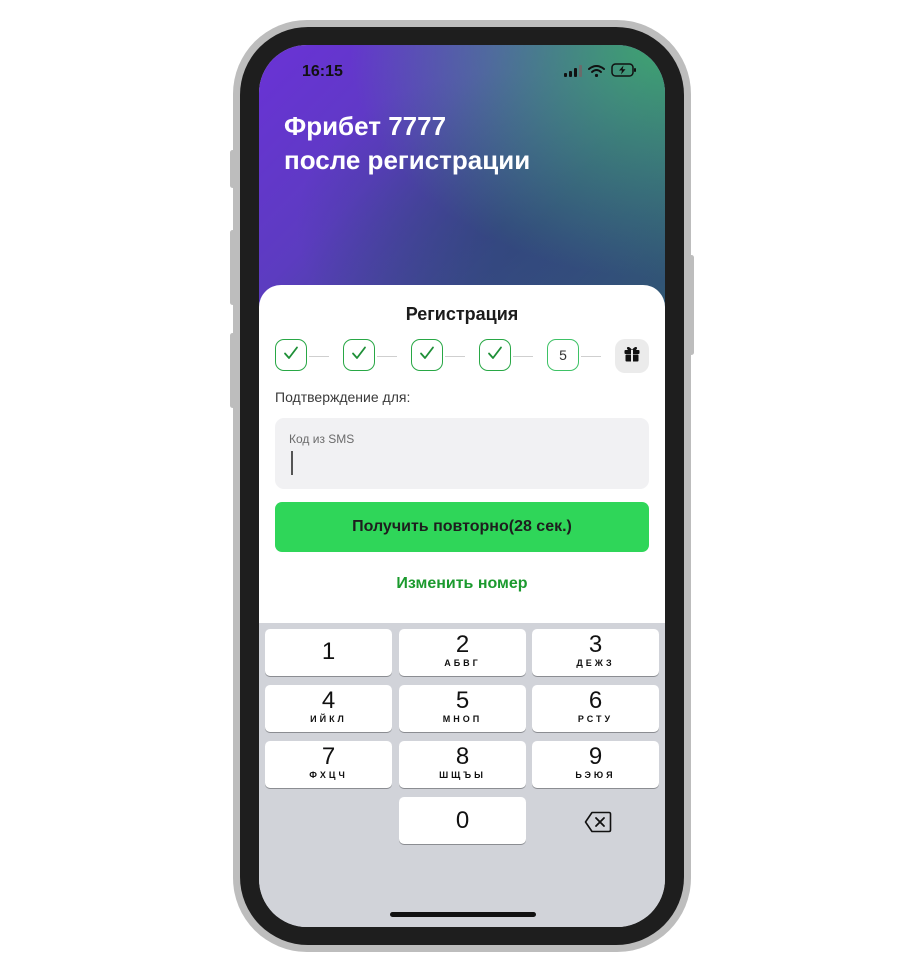 The image size is (924, 972). What do you see at coordinates (328, 775) in the screenshot?
I see `key-letters: ФХЦЧ` at bounding box center [328, 775].